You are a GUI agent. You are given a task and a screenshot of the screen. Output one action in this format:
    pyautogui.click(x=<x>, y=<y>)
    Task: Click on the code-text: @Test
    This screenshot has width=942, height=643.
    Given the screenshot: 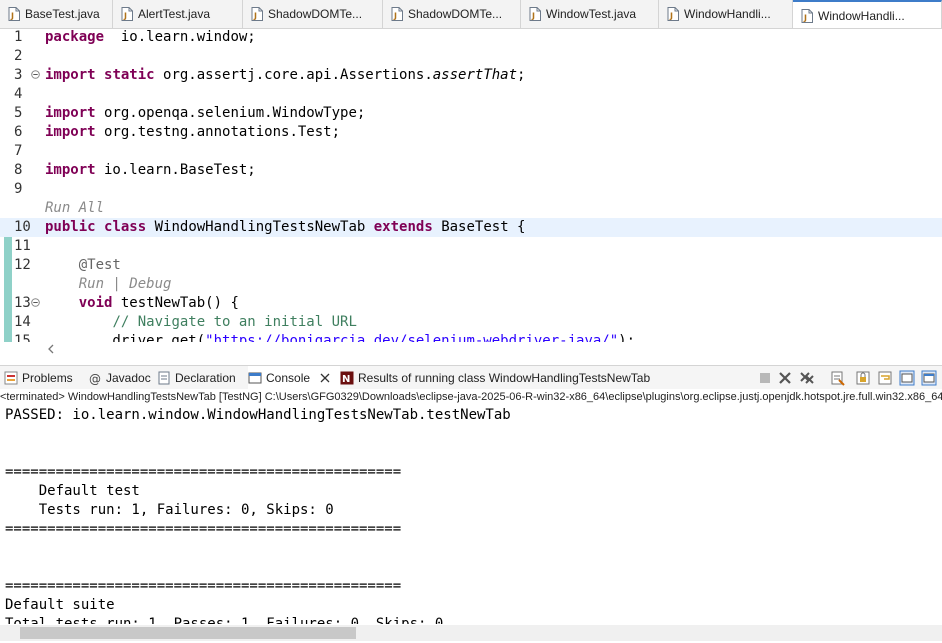 What is the action you would take?
    pyautogui.click(x=83, y=265)
    